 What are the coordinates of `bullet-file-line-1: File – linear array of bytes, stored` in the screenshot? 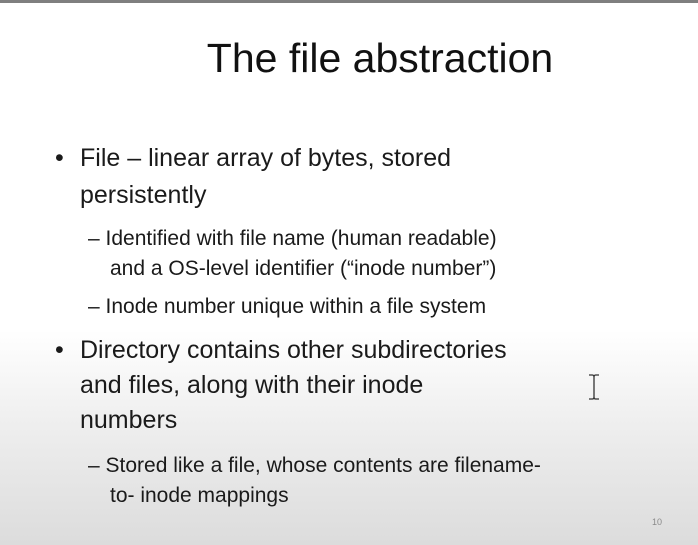 It's located at (265, 158).